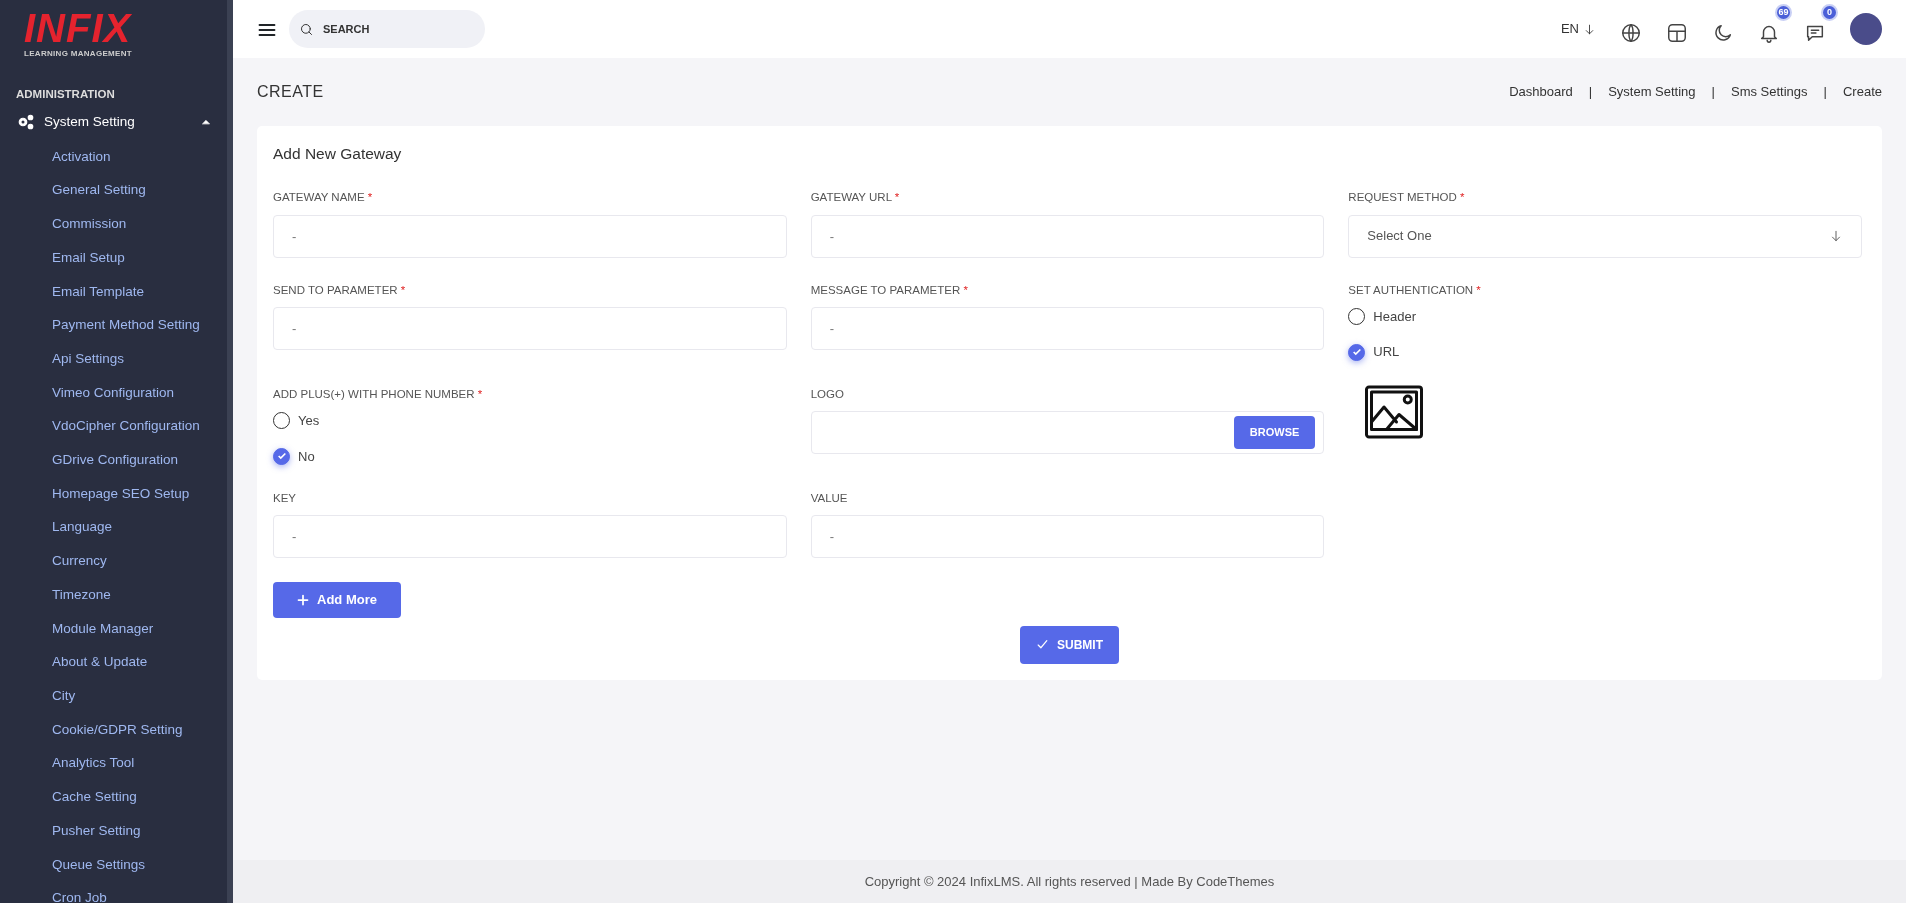 This screenshot has height=903, width=1906. Describe the element at coordinates (113, 594) in the screenshot. I see `sidebar-item: Timezone` at that location.